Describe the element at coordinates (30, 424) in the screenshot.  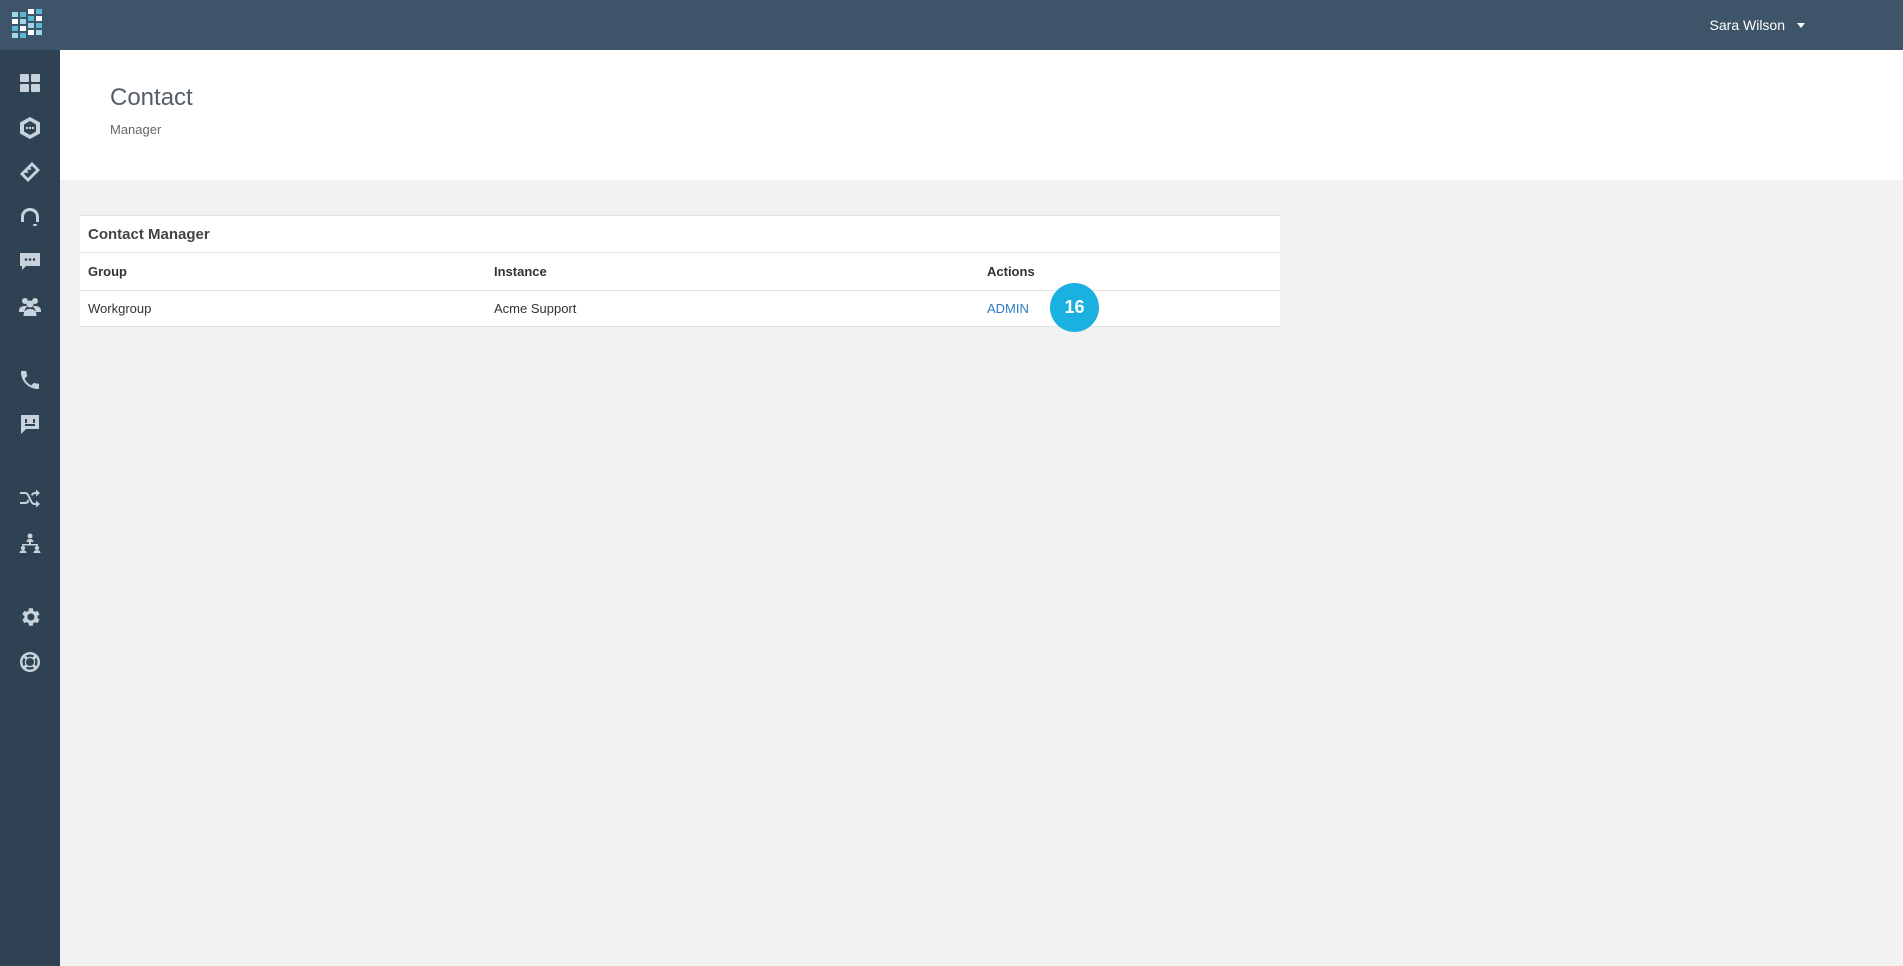
I see `message-icon` at that location.